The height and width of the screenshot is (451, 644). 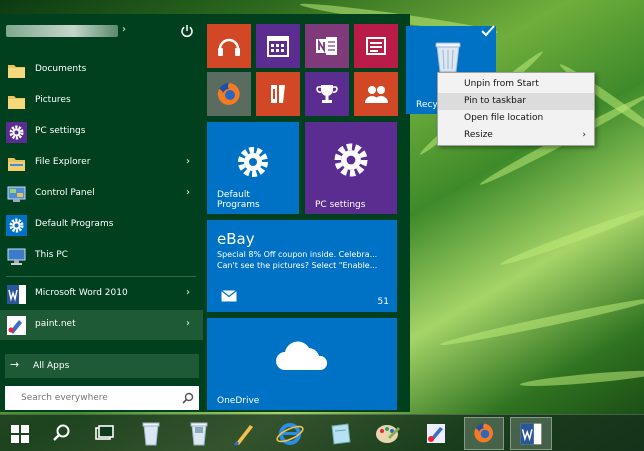 I want to click on tile-news, so click(x=376, y=46).